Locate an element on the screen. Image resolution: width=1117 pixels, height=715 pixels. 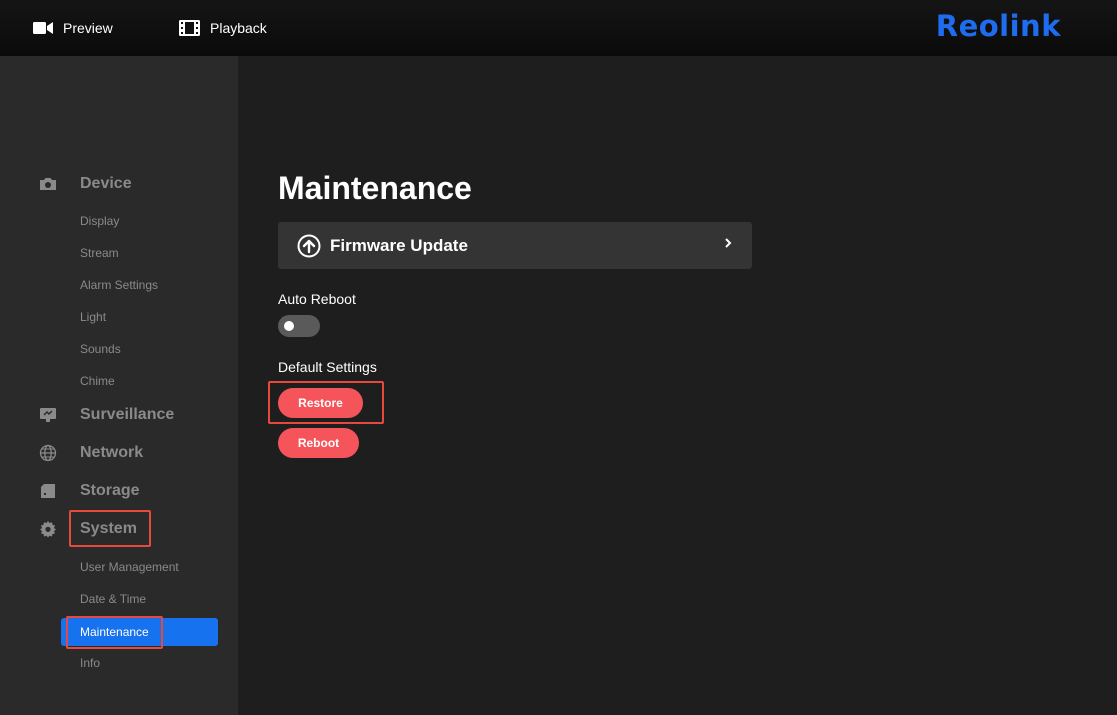
gear-icon is located at coordinates (48, 529).